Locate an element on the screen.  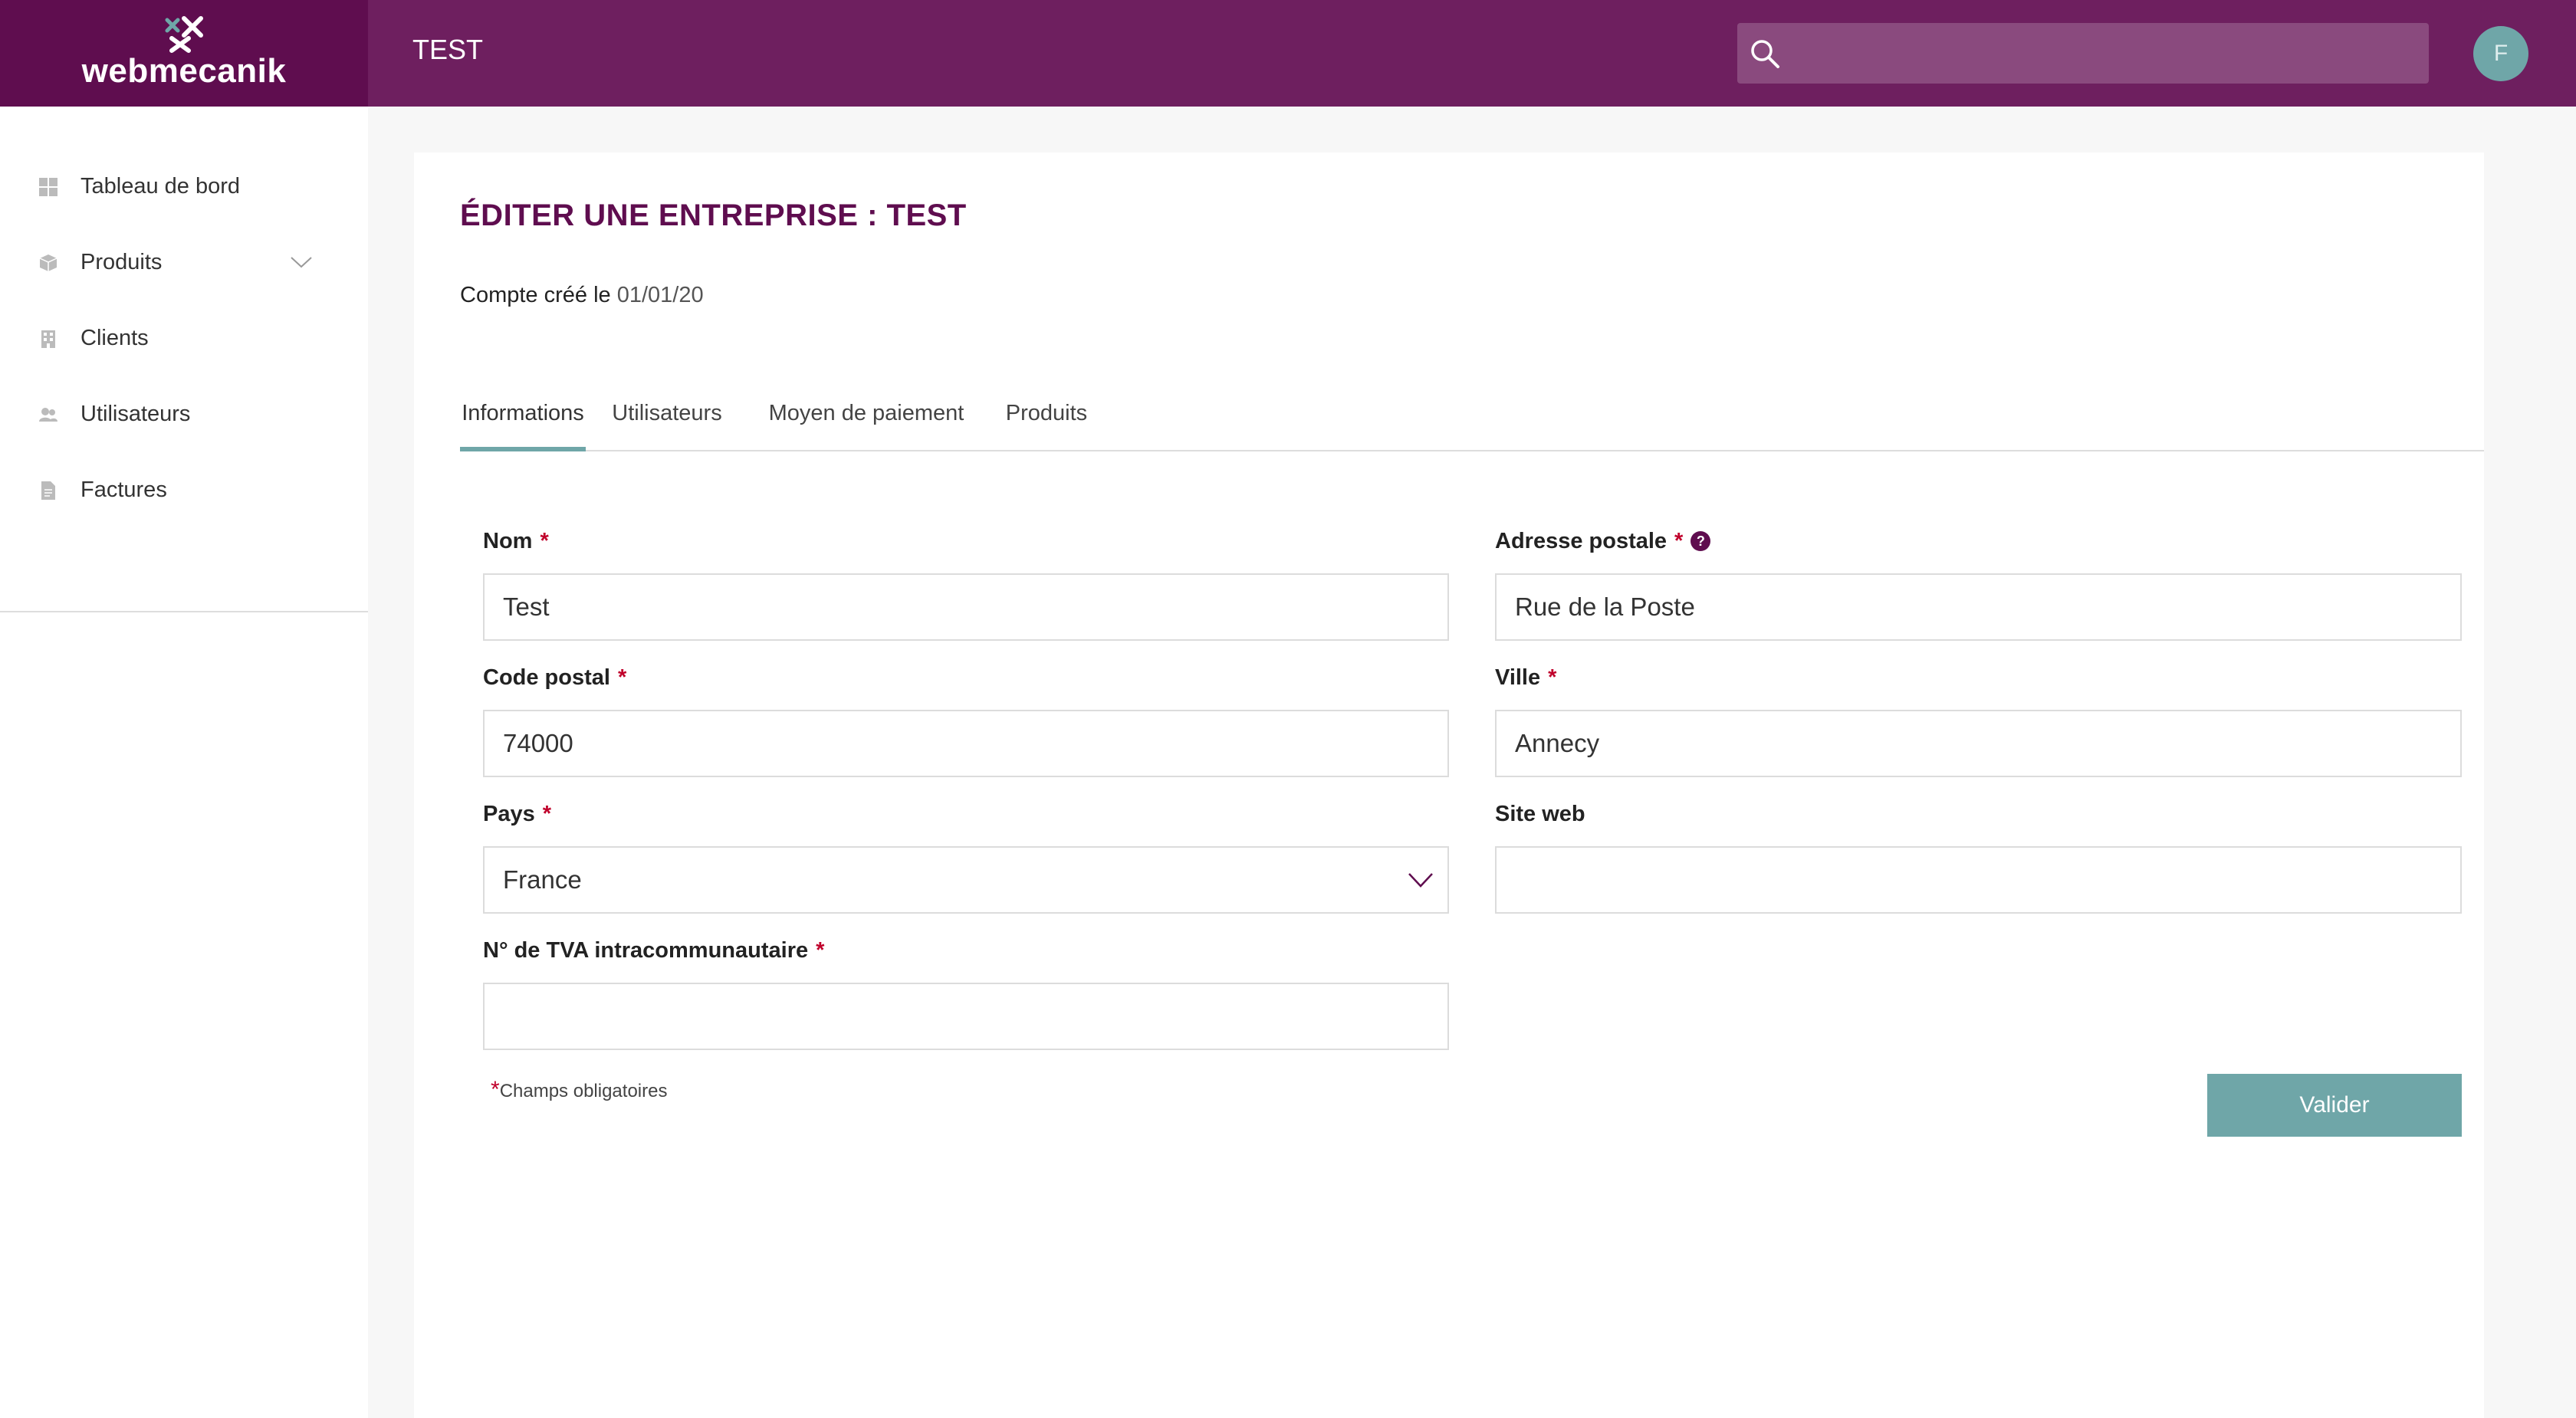
sidebar-item-clients: Clients is located at coordinates (184, 339).